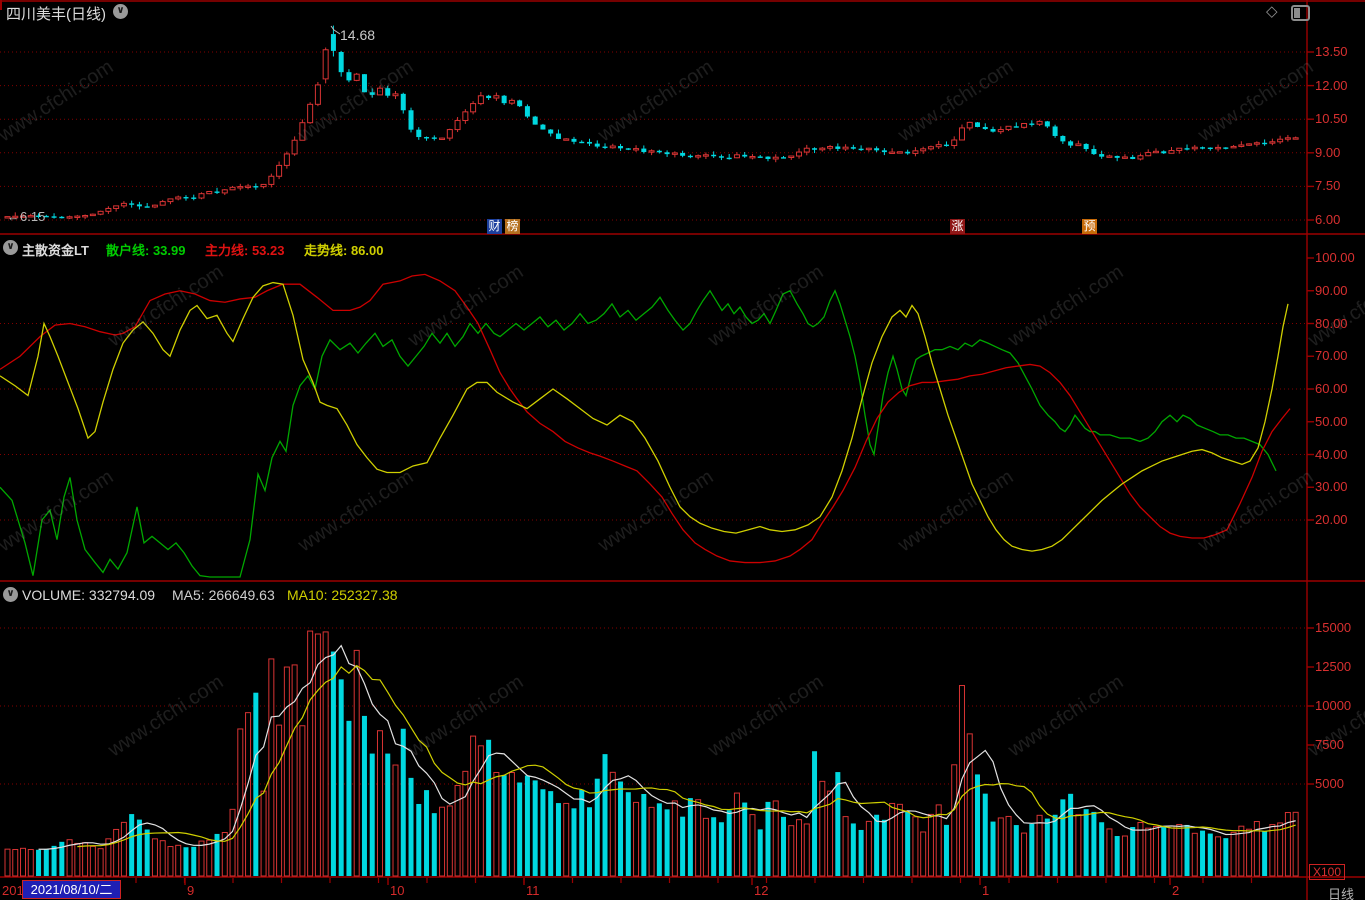  I want to click on y-axis-tick-label: 50.00, so click(1331, 421).